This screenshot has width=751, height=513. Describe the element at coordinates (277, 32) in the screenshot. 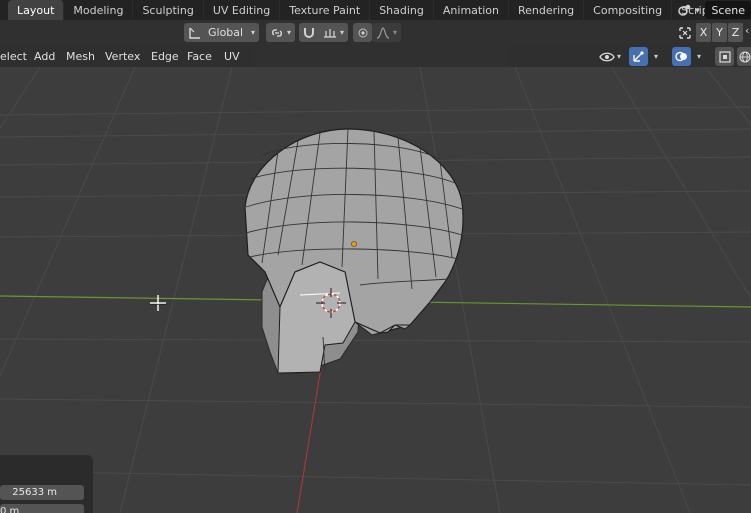

I see `link-icon` at that location.